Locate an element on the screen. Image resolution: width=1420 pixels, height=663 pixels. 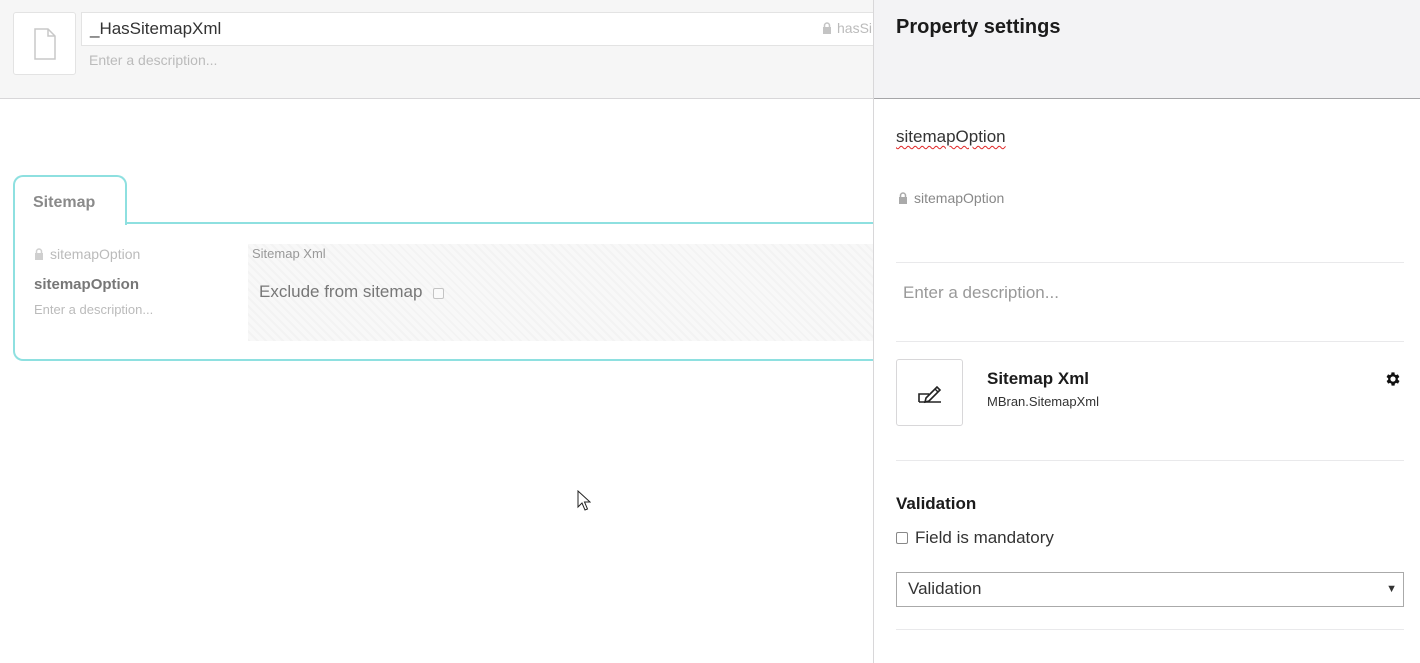
group-tab-label: Sitemap is located at coordinates (64, 203).